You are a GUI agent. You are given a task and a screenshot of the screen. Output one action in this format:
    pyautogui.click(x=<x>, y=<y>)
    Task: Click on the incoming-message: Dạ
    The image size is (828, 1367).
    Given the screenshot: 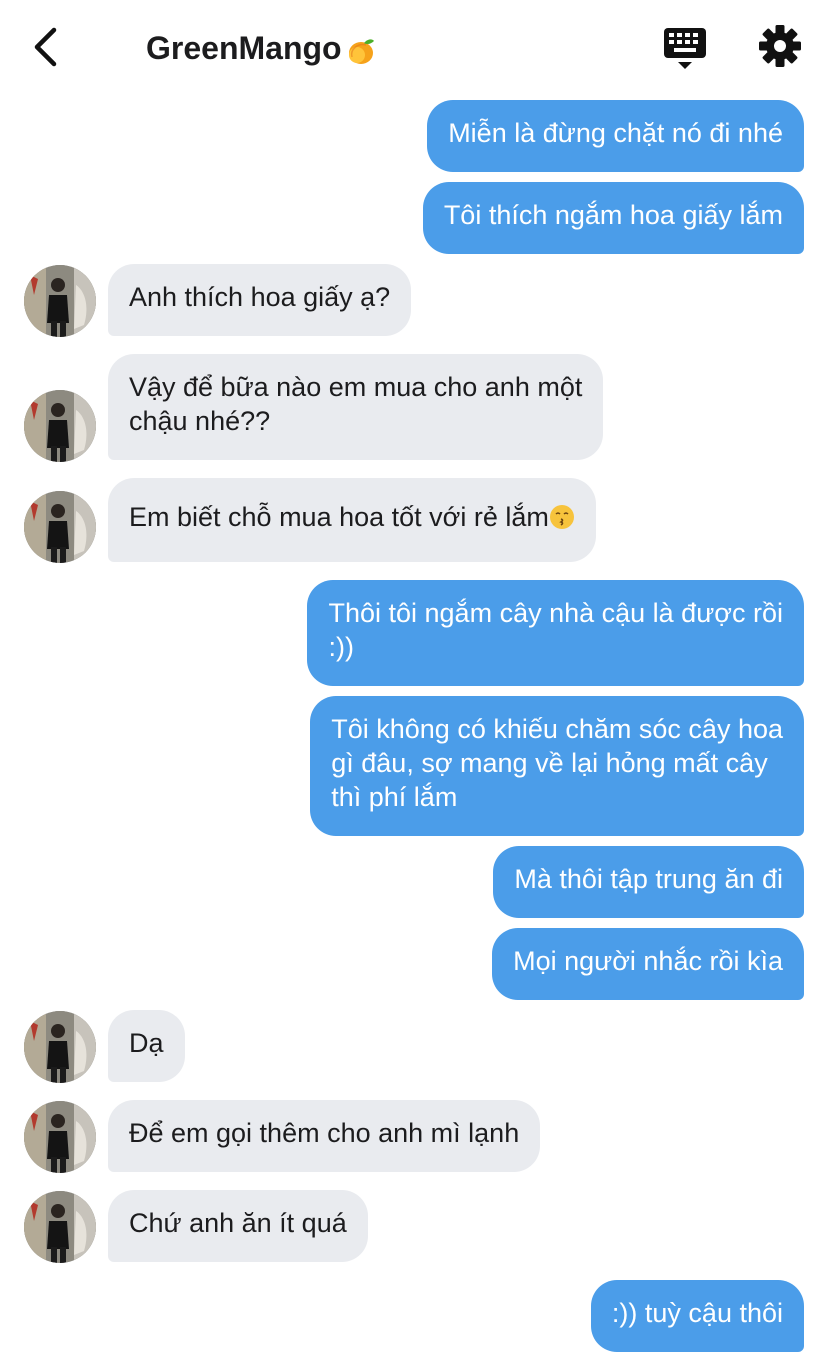 What is the action you would take?
    pyautogui.click(x=146, y=1046)
    